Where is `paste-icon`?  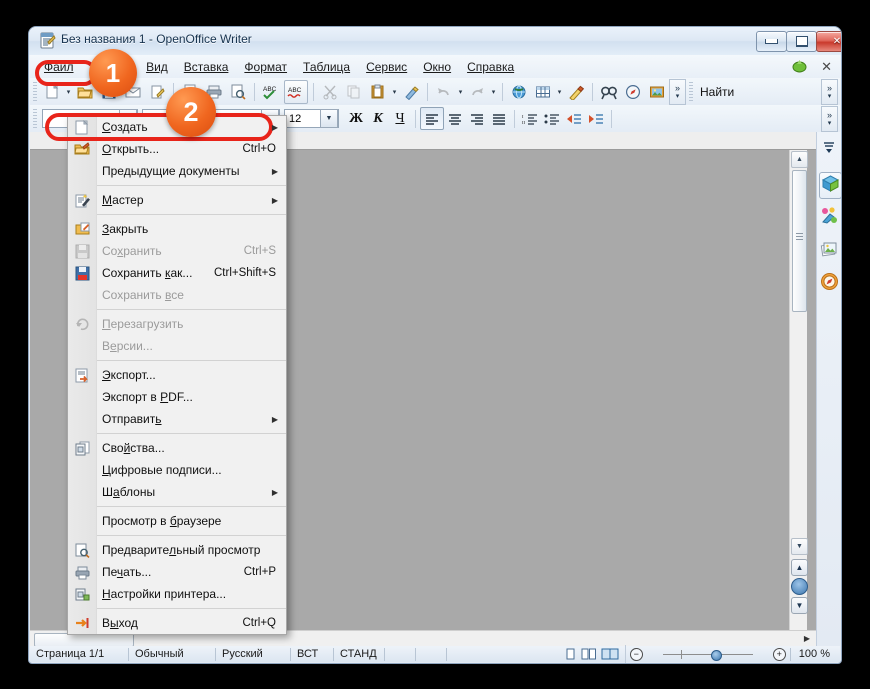
paste-icon is located at coordinates (378, 92).